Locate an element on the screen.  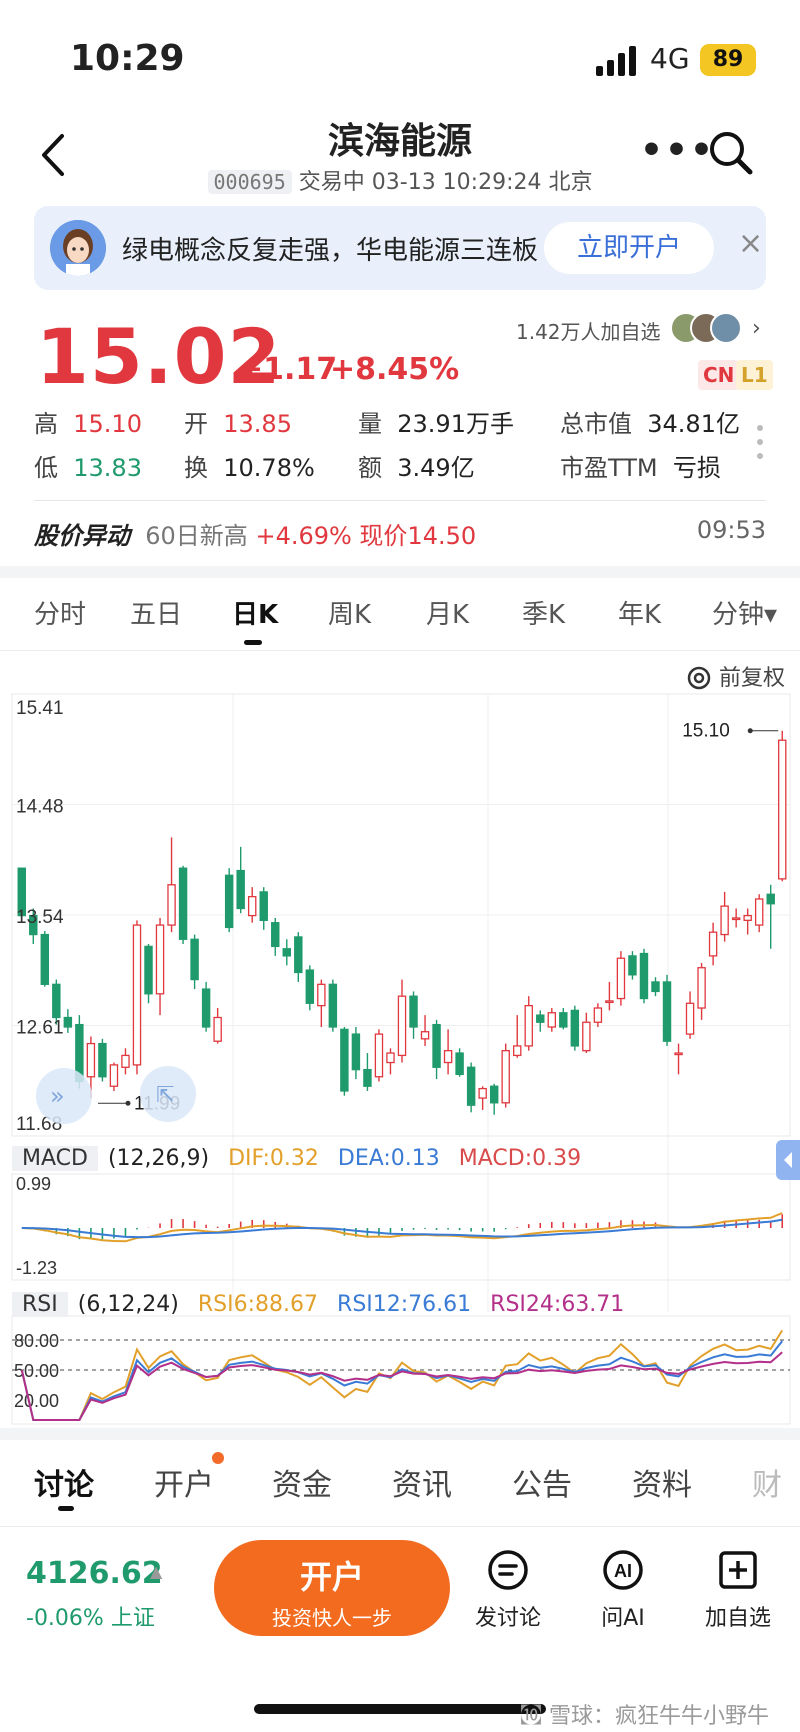
macd-dea: DEA:0.13 is located at coordinates (388, 1158).